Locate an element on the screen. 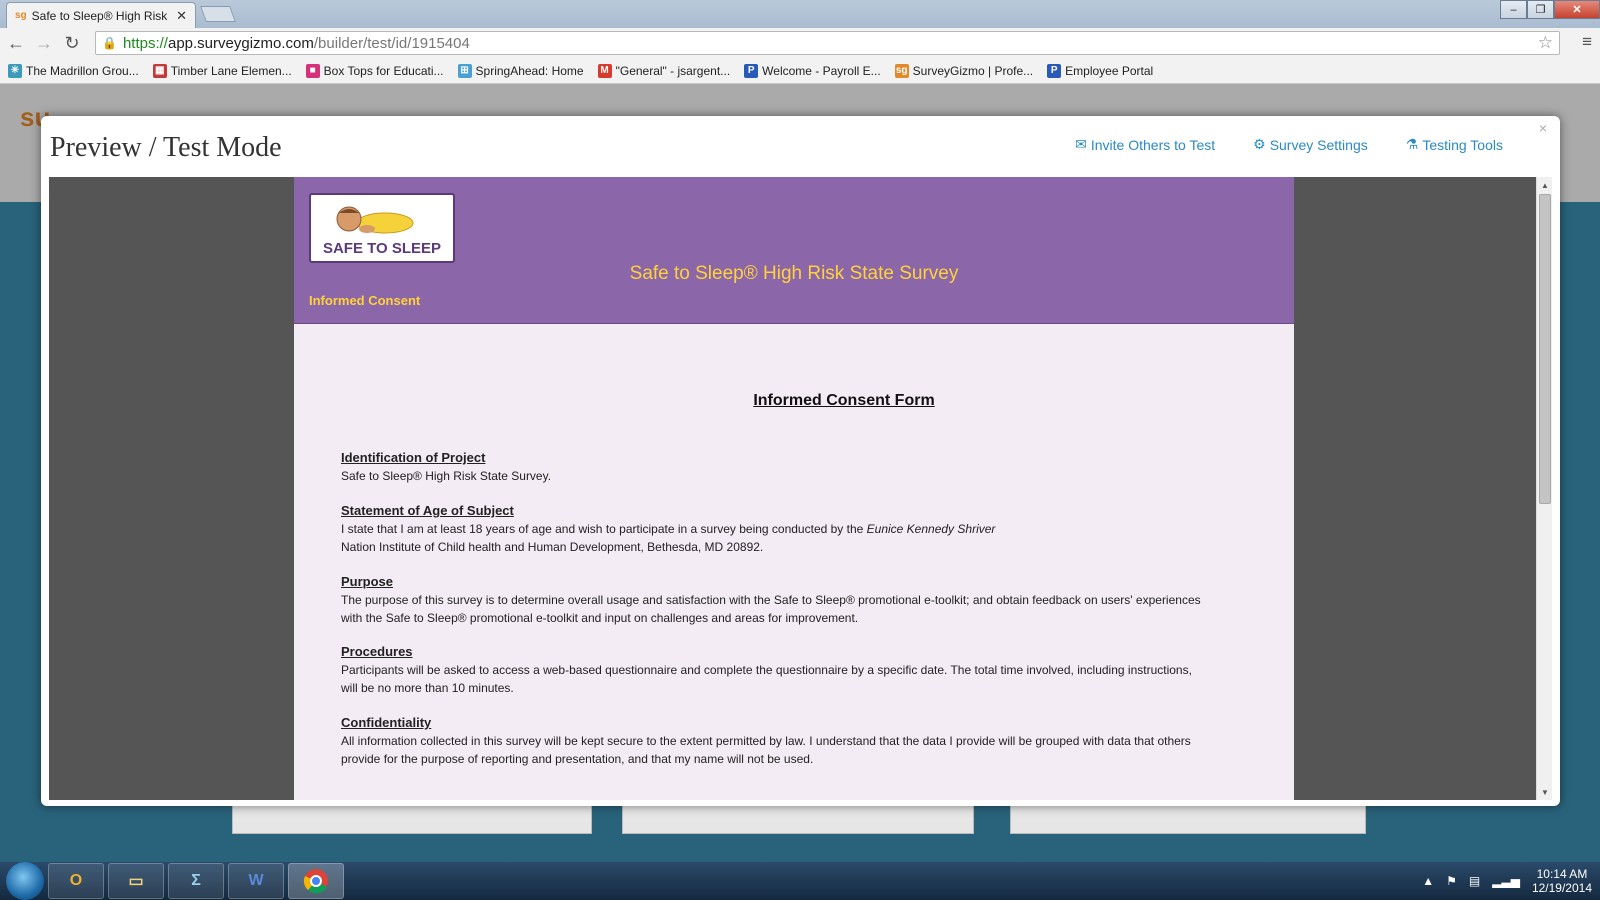 The width and height of the screenshot is (1600, 900). section-heading: Confidentiality is located at coordinates (386, 722).